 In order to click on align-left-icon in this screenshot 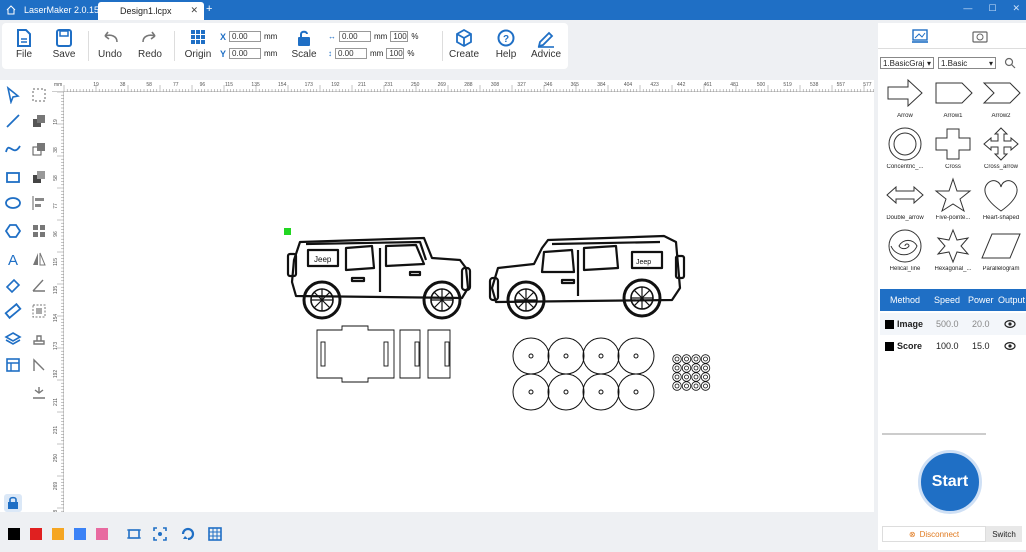, I will do `click(39, 203)`.